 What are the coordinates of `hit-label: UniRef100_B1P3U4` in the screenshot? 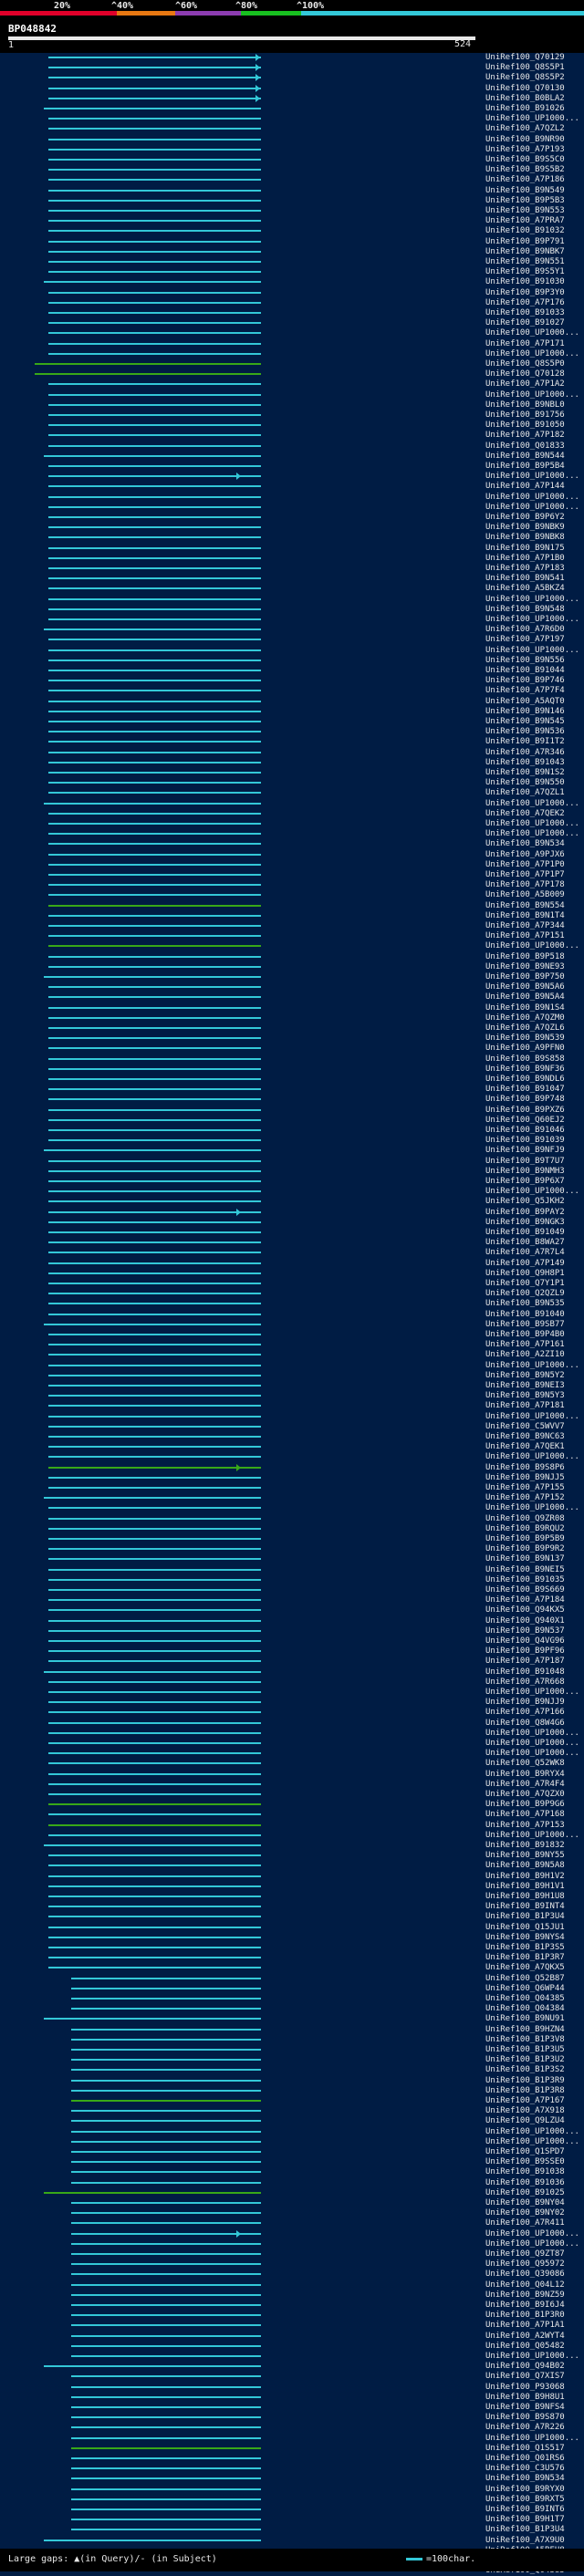 It's located at (525, 2530).